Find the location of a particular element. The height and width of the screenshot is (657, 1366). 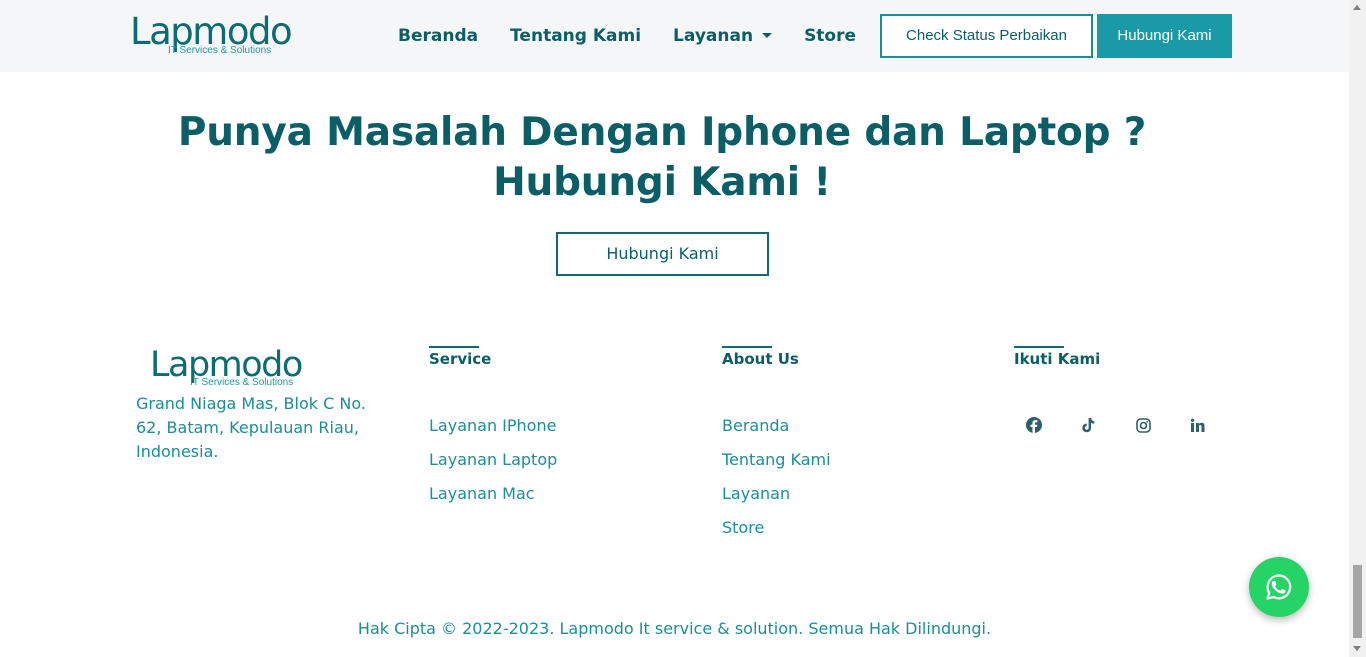

cta-title-line1: Punya Masalah Dengan Iphone dan Laptop ? is located at coordinates (662, 132).